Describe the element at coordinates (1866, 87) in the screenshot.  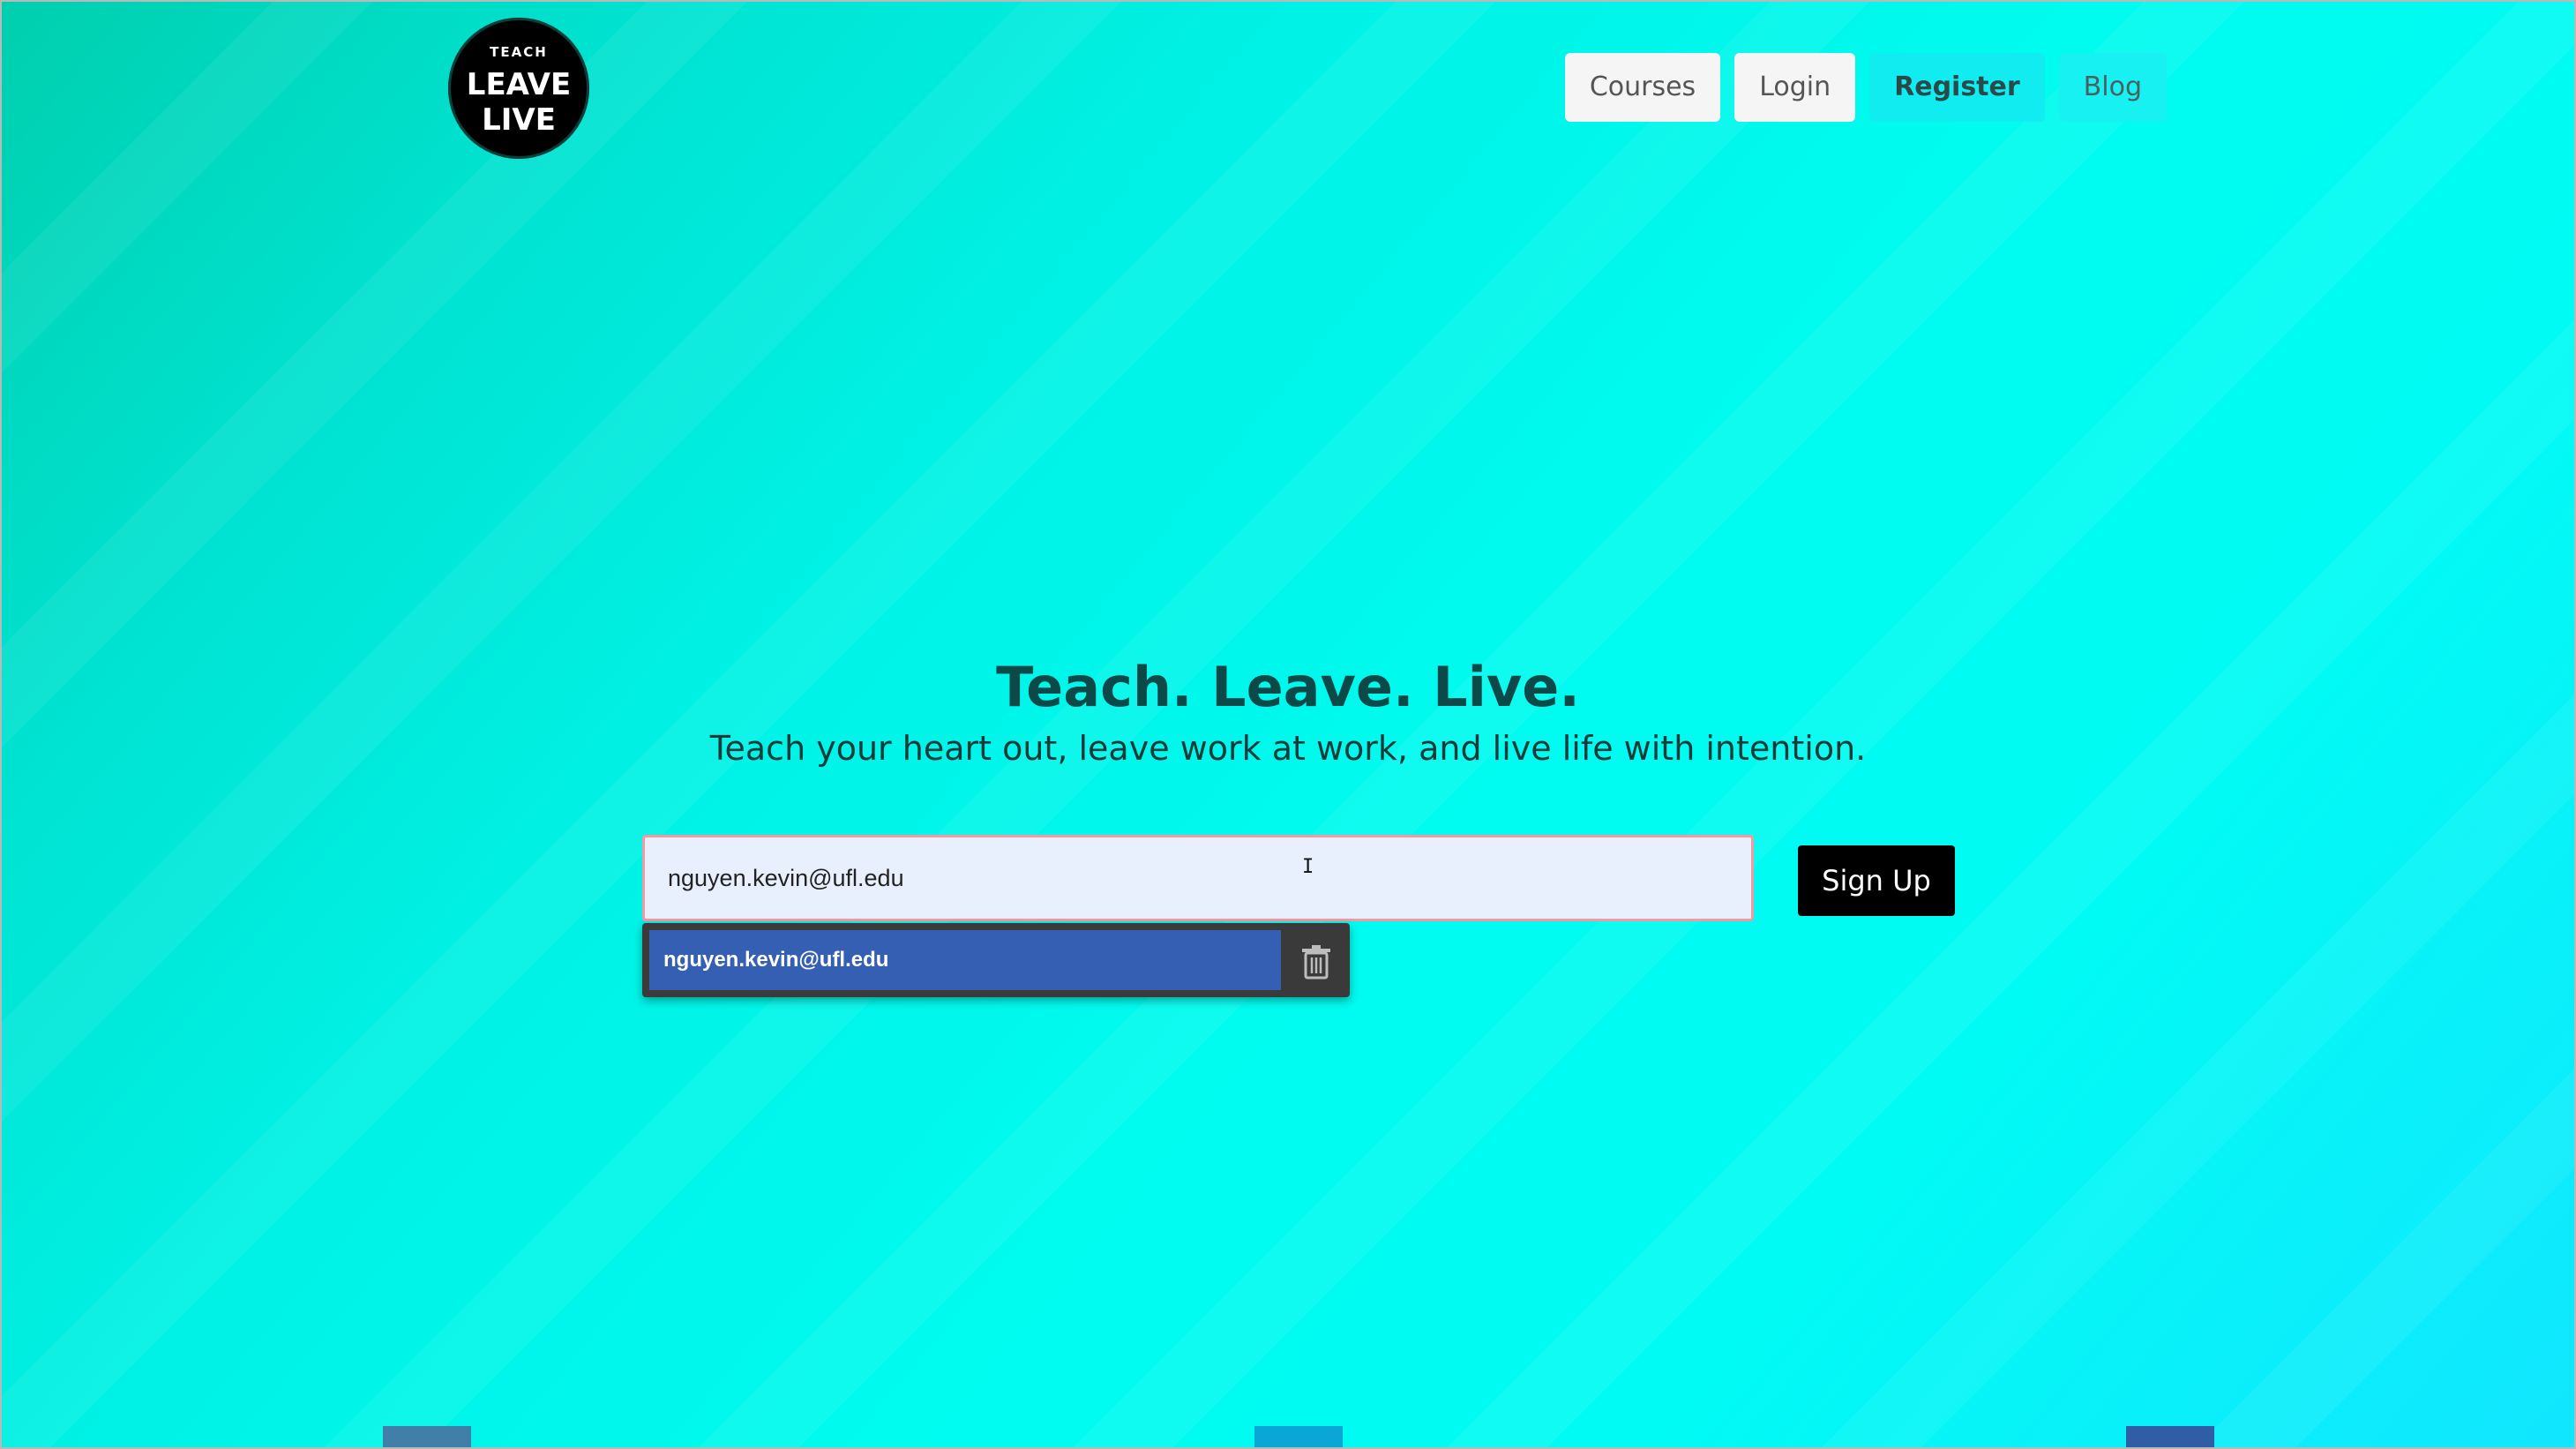
I see `main-nav: Courses Login Register Blog` at that location.